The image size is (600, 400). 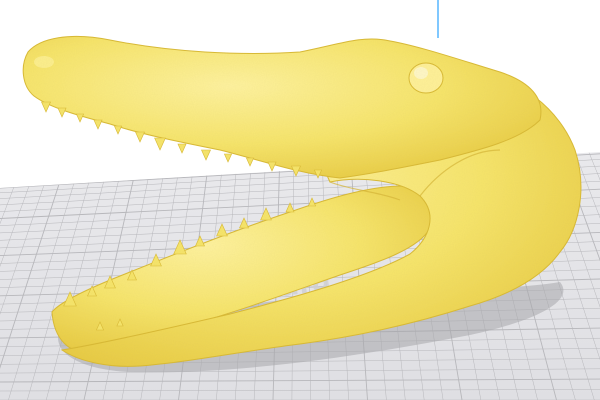 I want to click on nostril, so click(x=44, y=62).